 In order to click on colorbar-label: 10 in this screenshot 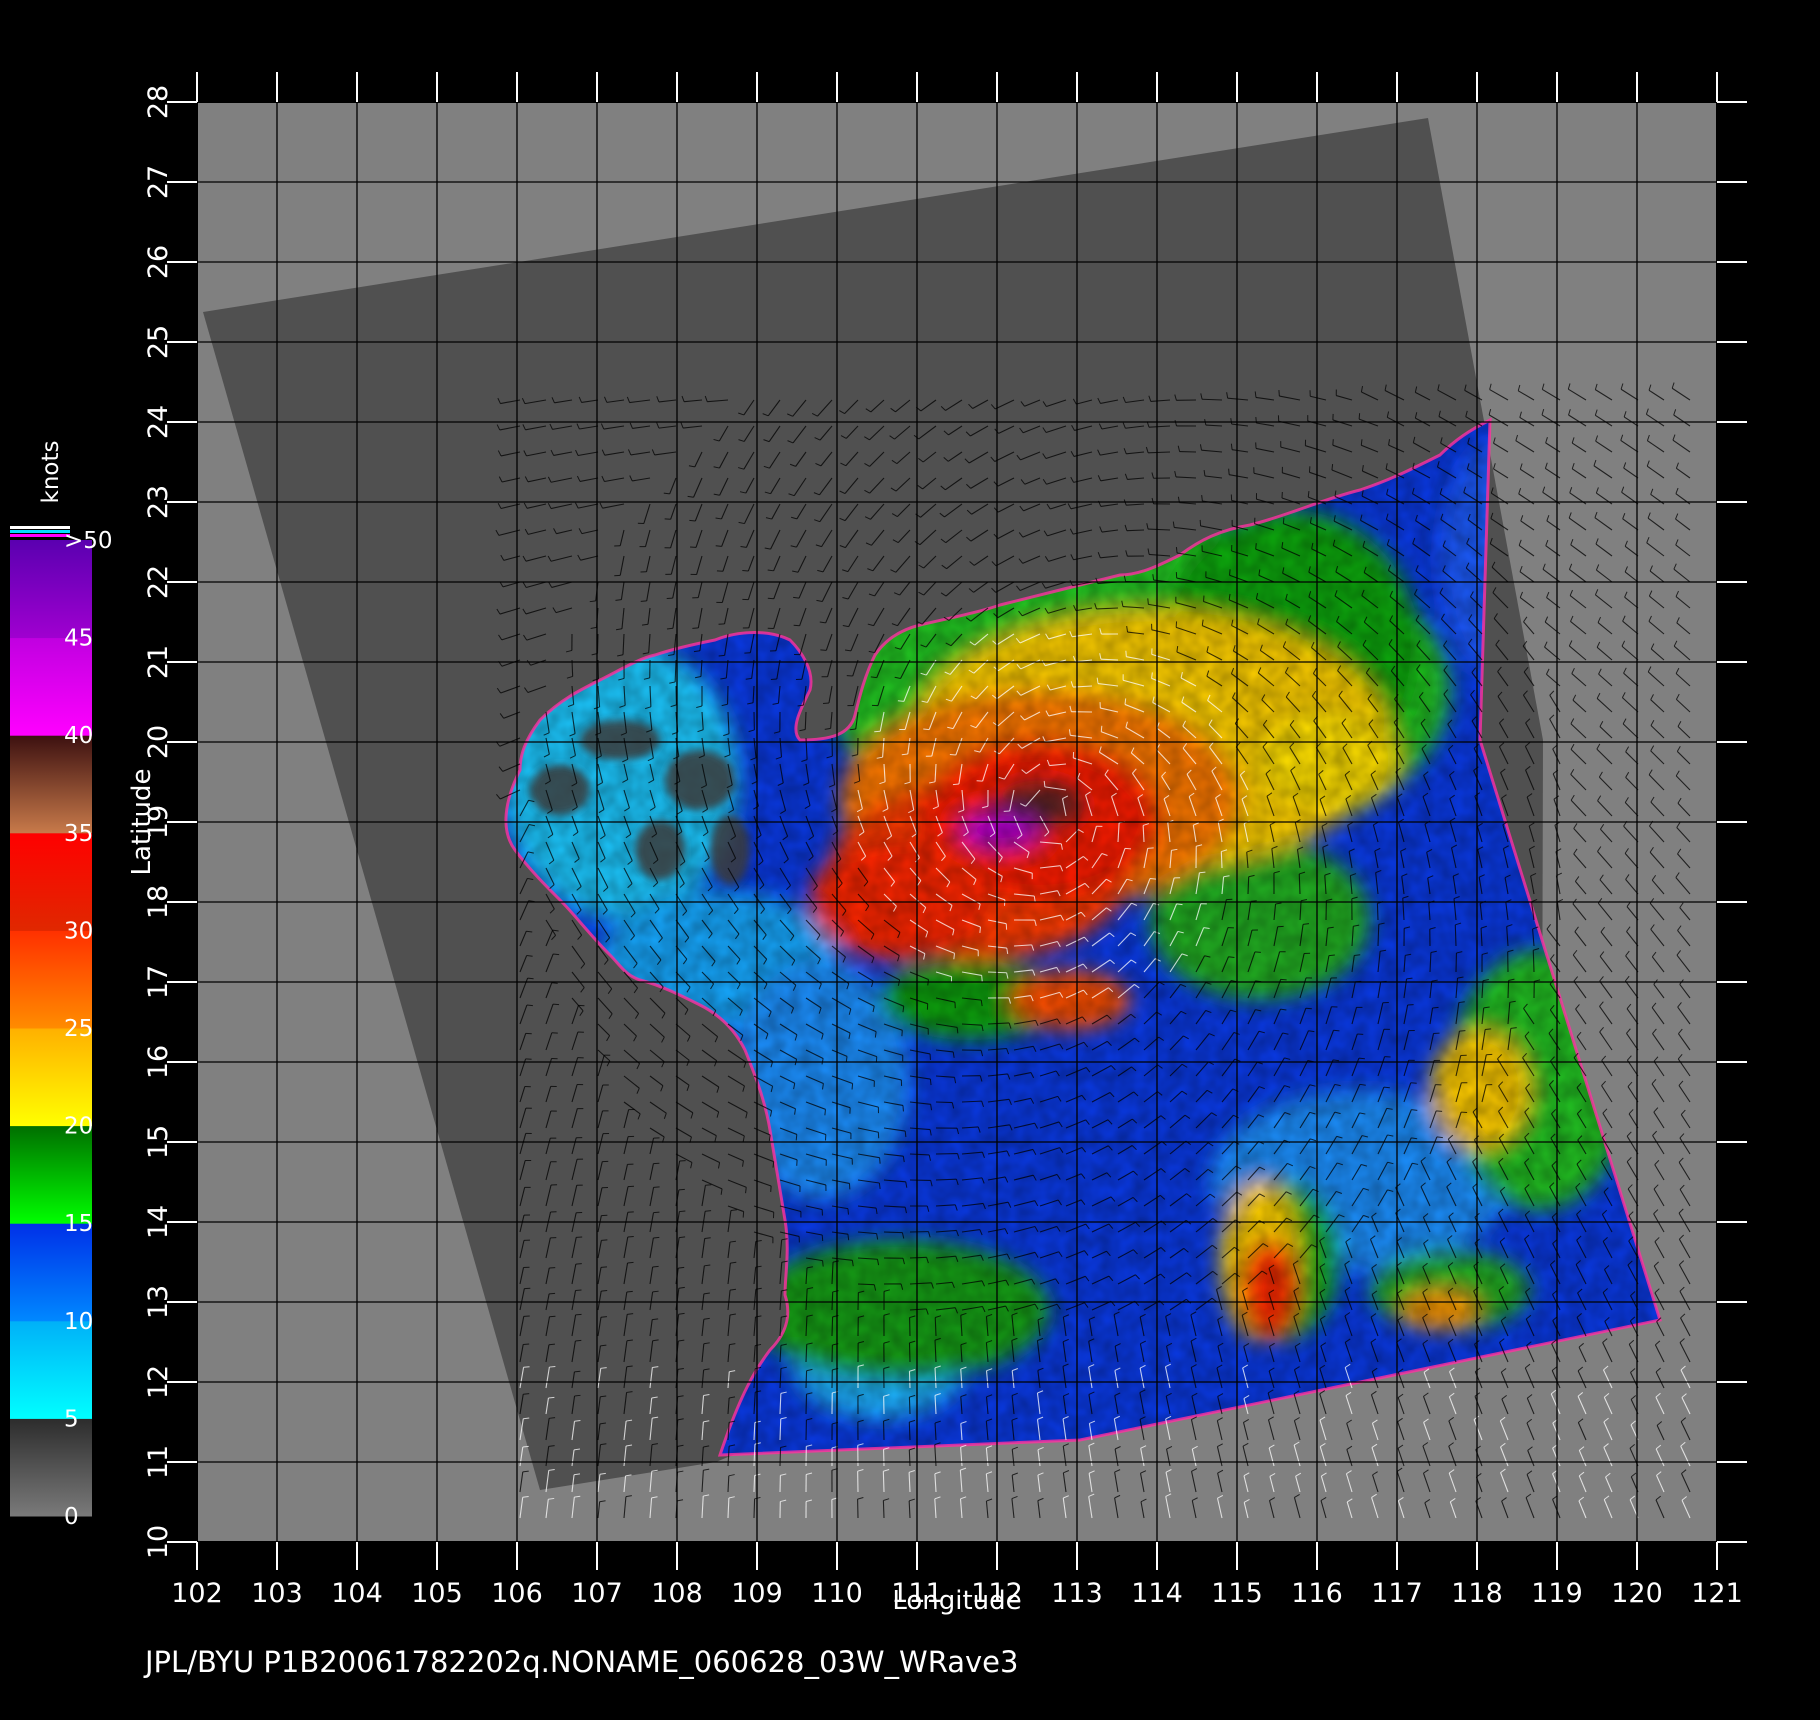, I will do `click(78, 1322)`.